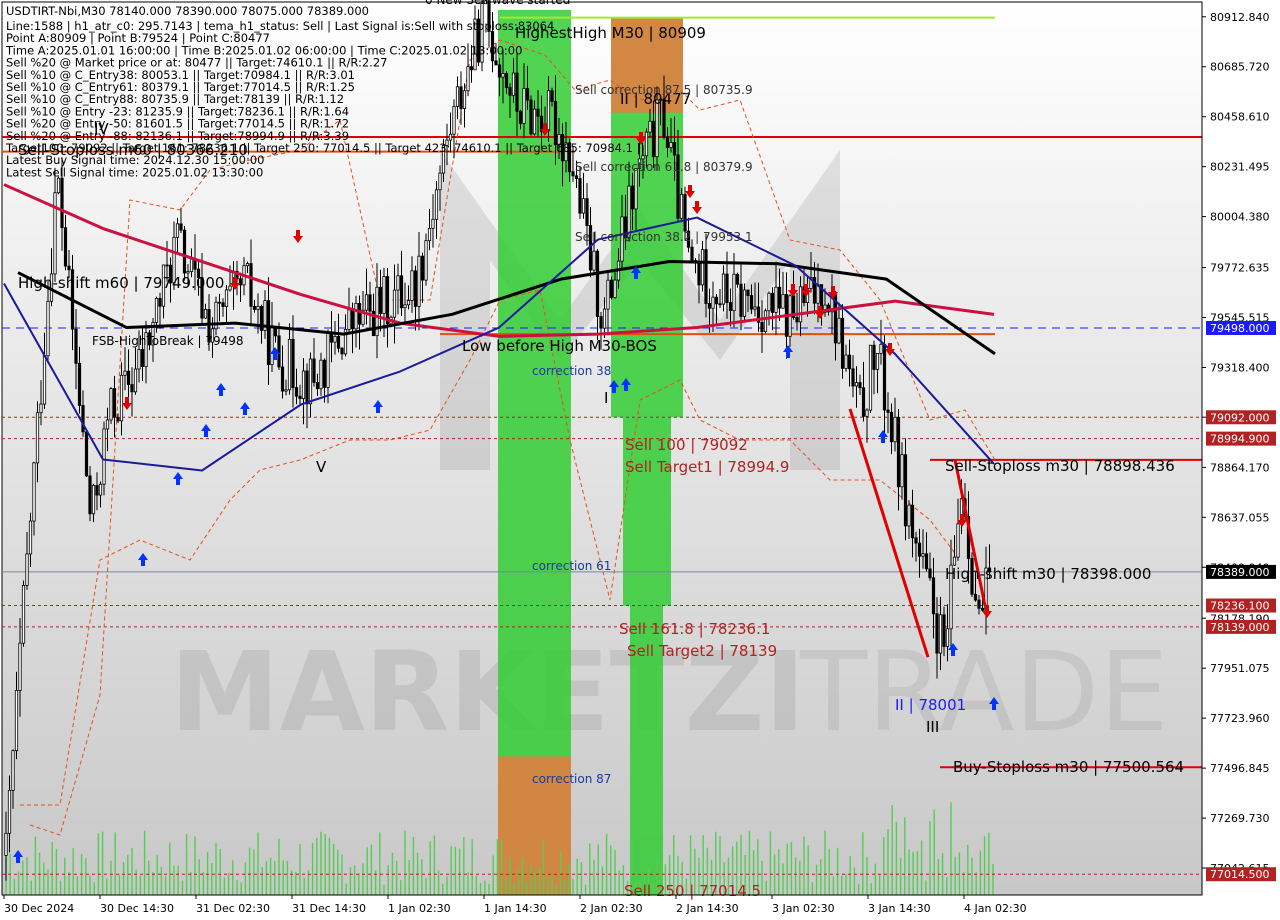 The image size is (1280, 920). What do you see at coordinates (932, 727) in the screenshot?
I see `point-iii-label: III` at bounding box center [932, 727].